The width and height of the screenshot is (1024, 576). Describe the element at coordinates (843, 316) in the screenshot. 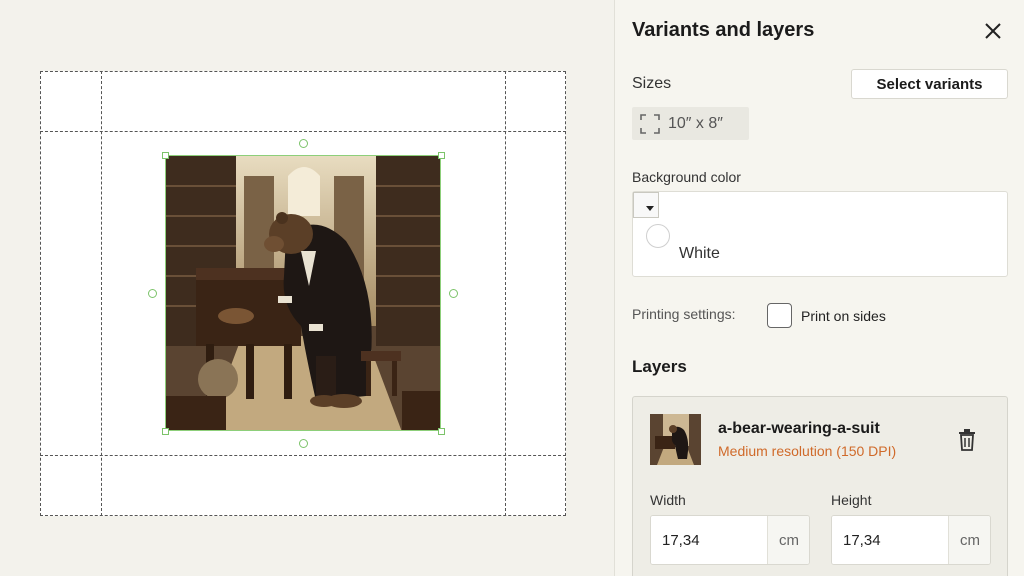

I see `print-on-sides-label: Print on sides` at that location.